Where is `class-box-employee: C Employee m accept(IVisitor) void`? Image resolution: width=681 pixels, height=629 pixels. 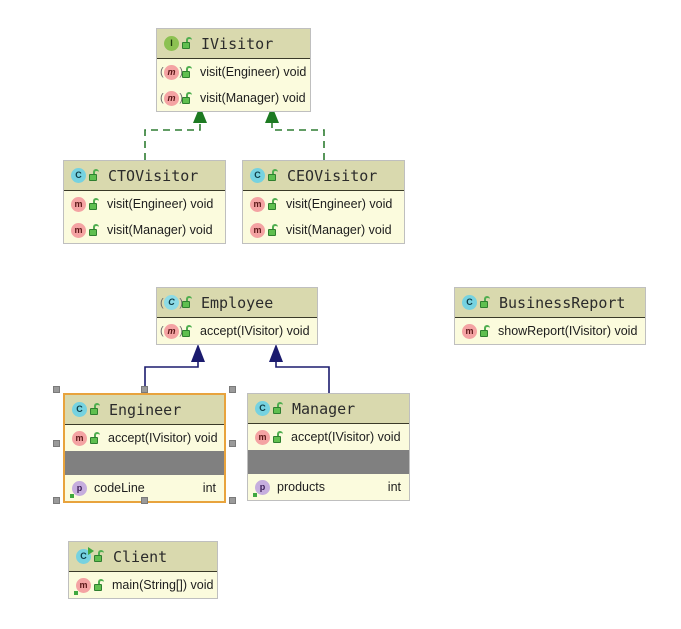 class-box-employee: C Employee m accept(IVisitor) void is located at coordinates (237, 316).